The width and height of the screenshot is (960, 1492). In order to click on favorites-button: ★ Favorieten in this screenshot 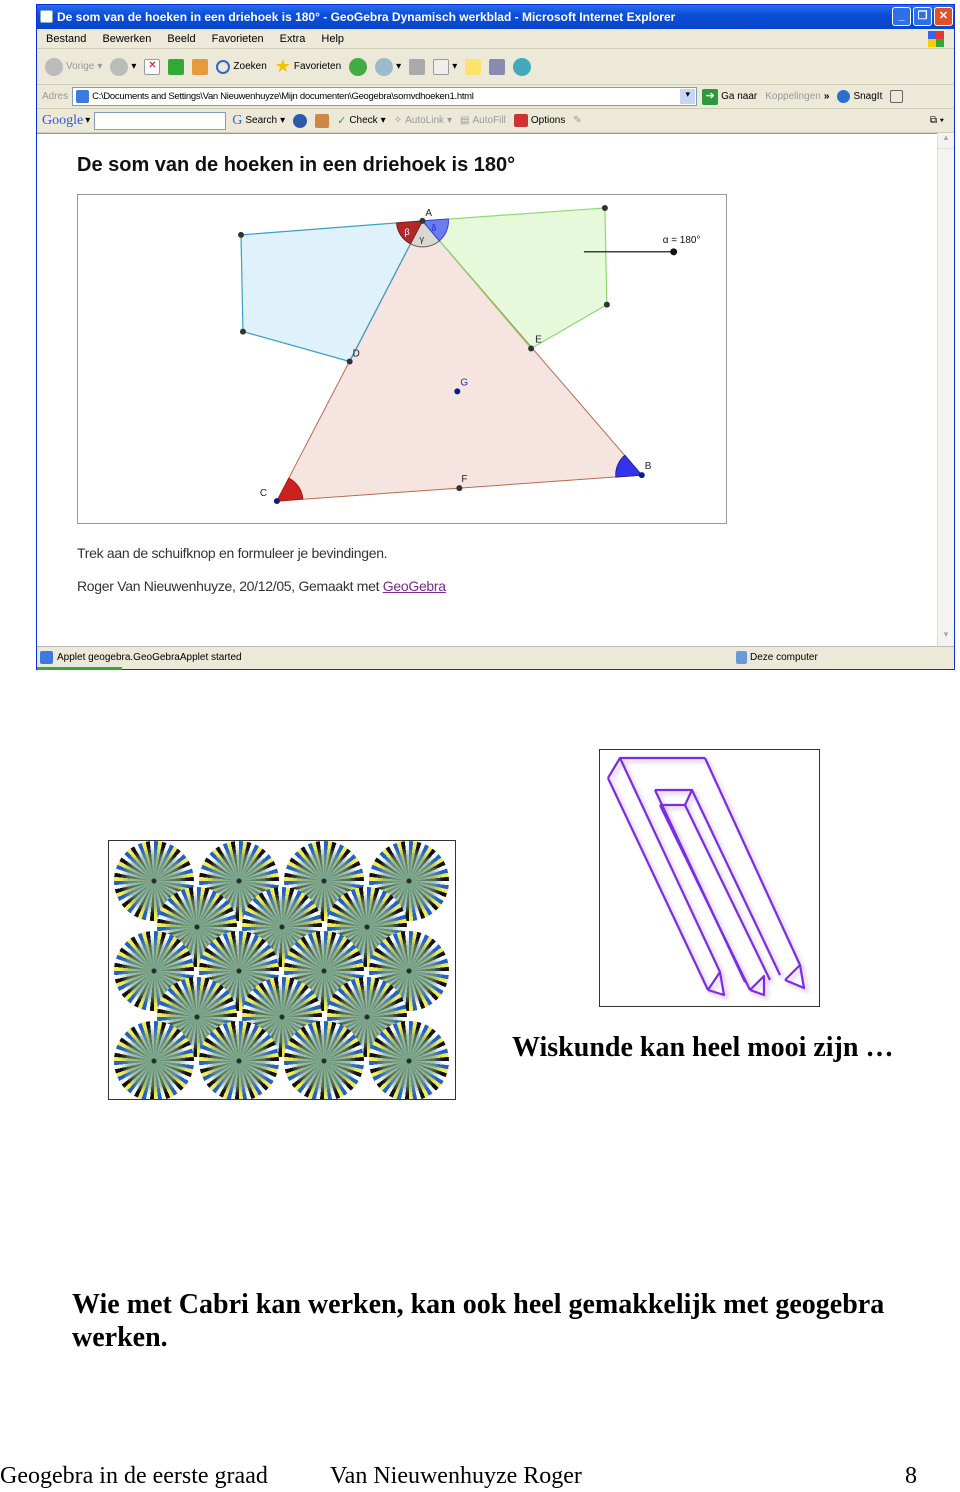, I will do `click(308, 66)`.